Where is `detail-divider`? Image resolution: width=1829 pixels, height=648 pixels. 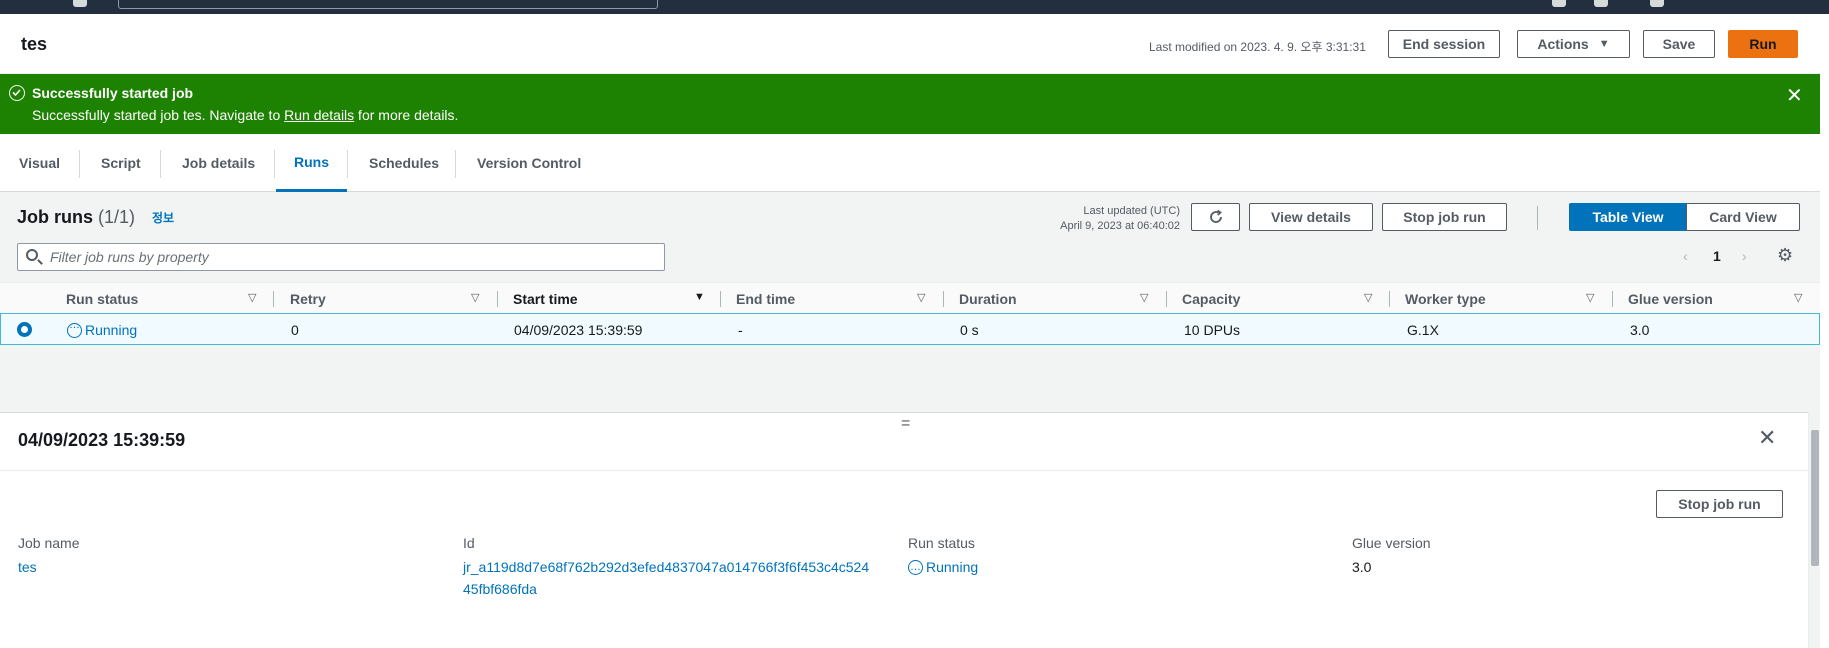 detail-divider is located at coordinates (904, 470).